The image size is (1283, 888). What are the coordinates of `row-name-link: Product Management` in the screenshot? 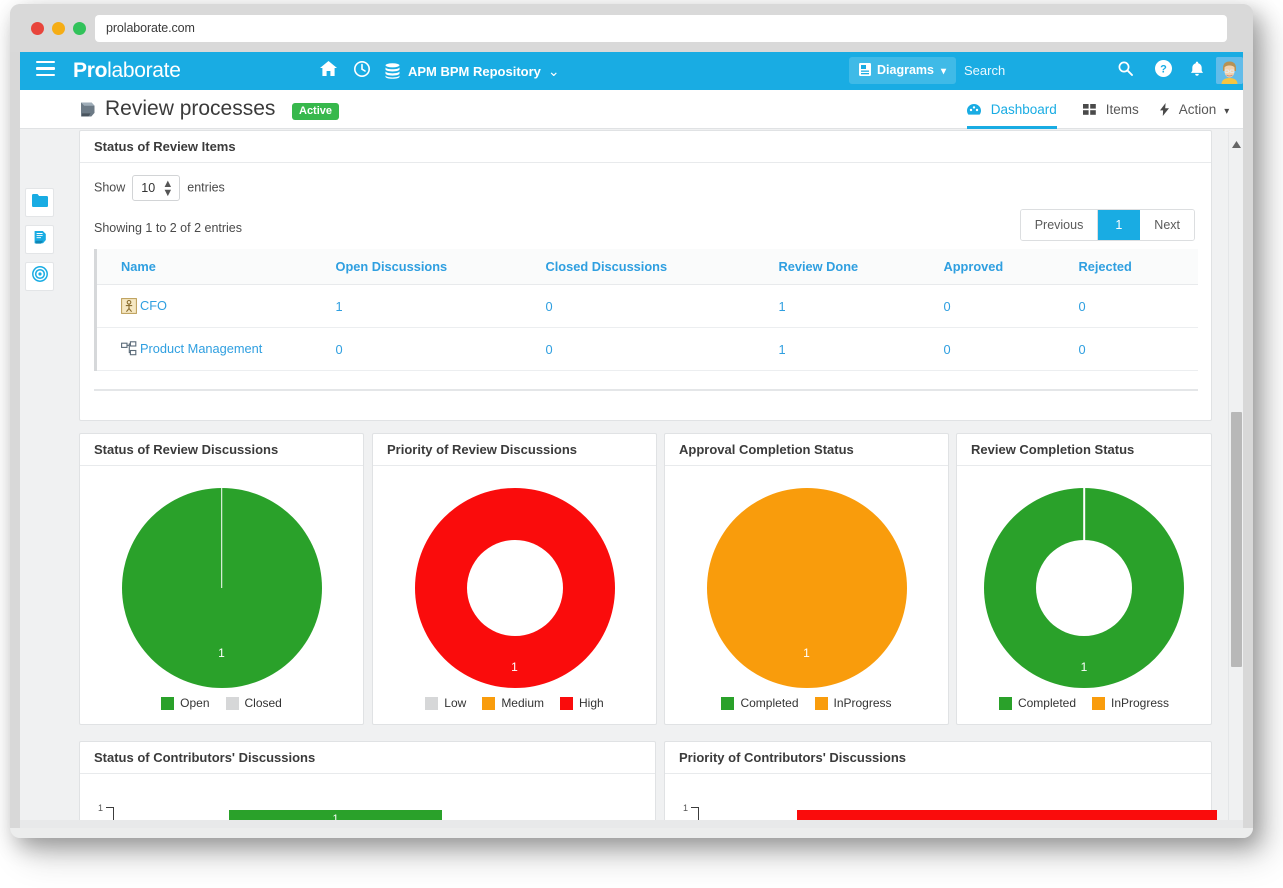 It's located at (201, 348).